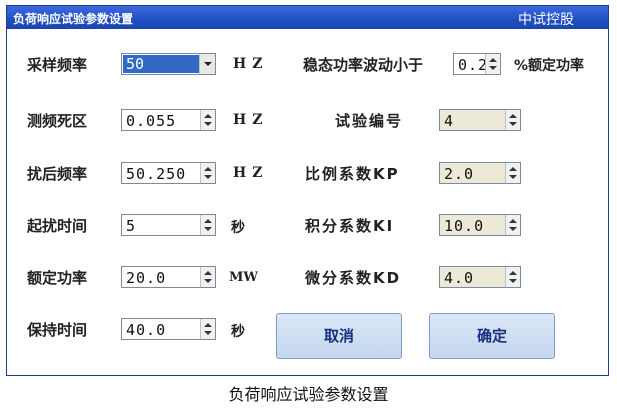 The height and width of the screenshot is (409, 617). I want to click on dead-zone-label: 测频死区, so click(57, 121).